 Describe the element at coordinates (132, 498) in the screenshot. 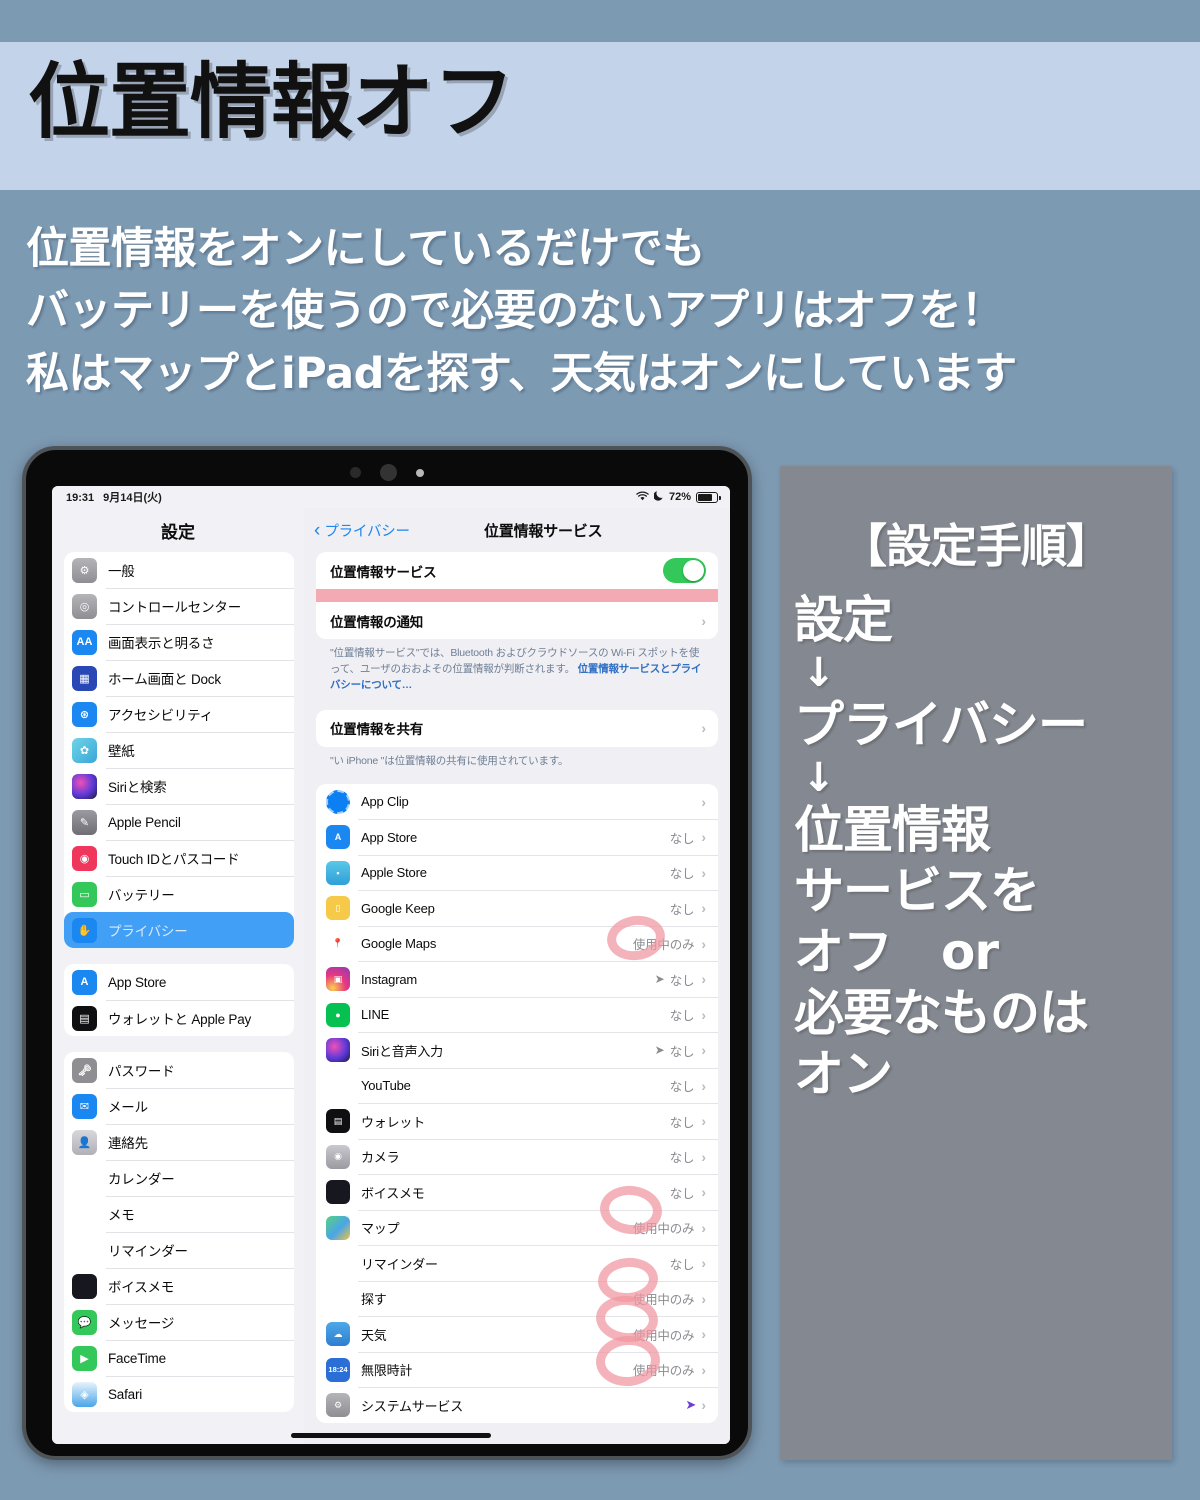

I see `status-date: 9月14日(火)` at that location.